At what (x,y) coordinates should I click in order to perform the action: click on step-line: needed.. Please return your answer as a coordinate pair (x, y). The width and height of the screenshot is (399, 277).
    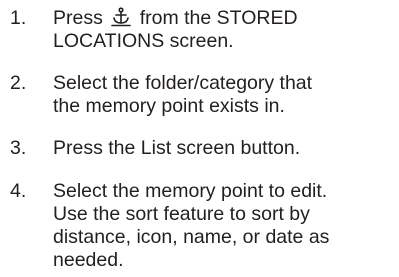
    Looking at the image, I should click on (88, 260).